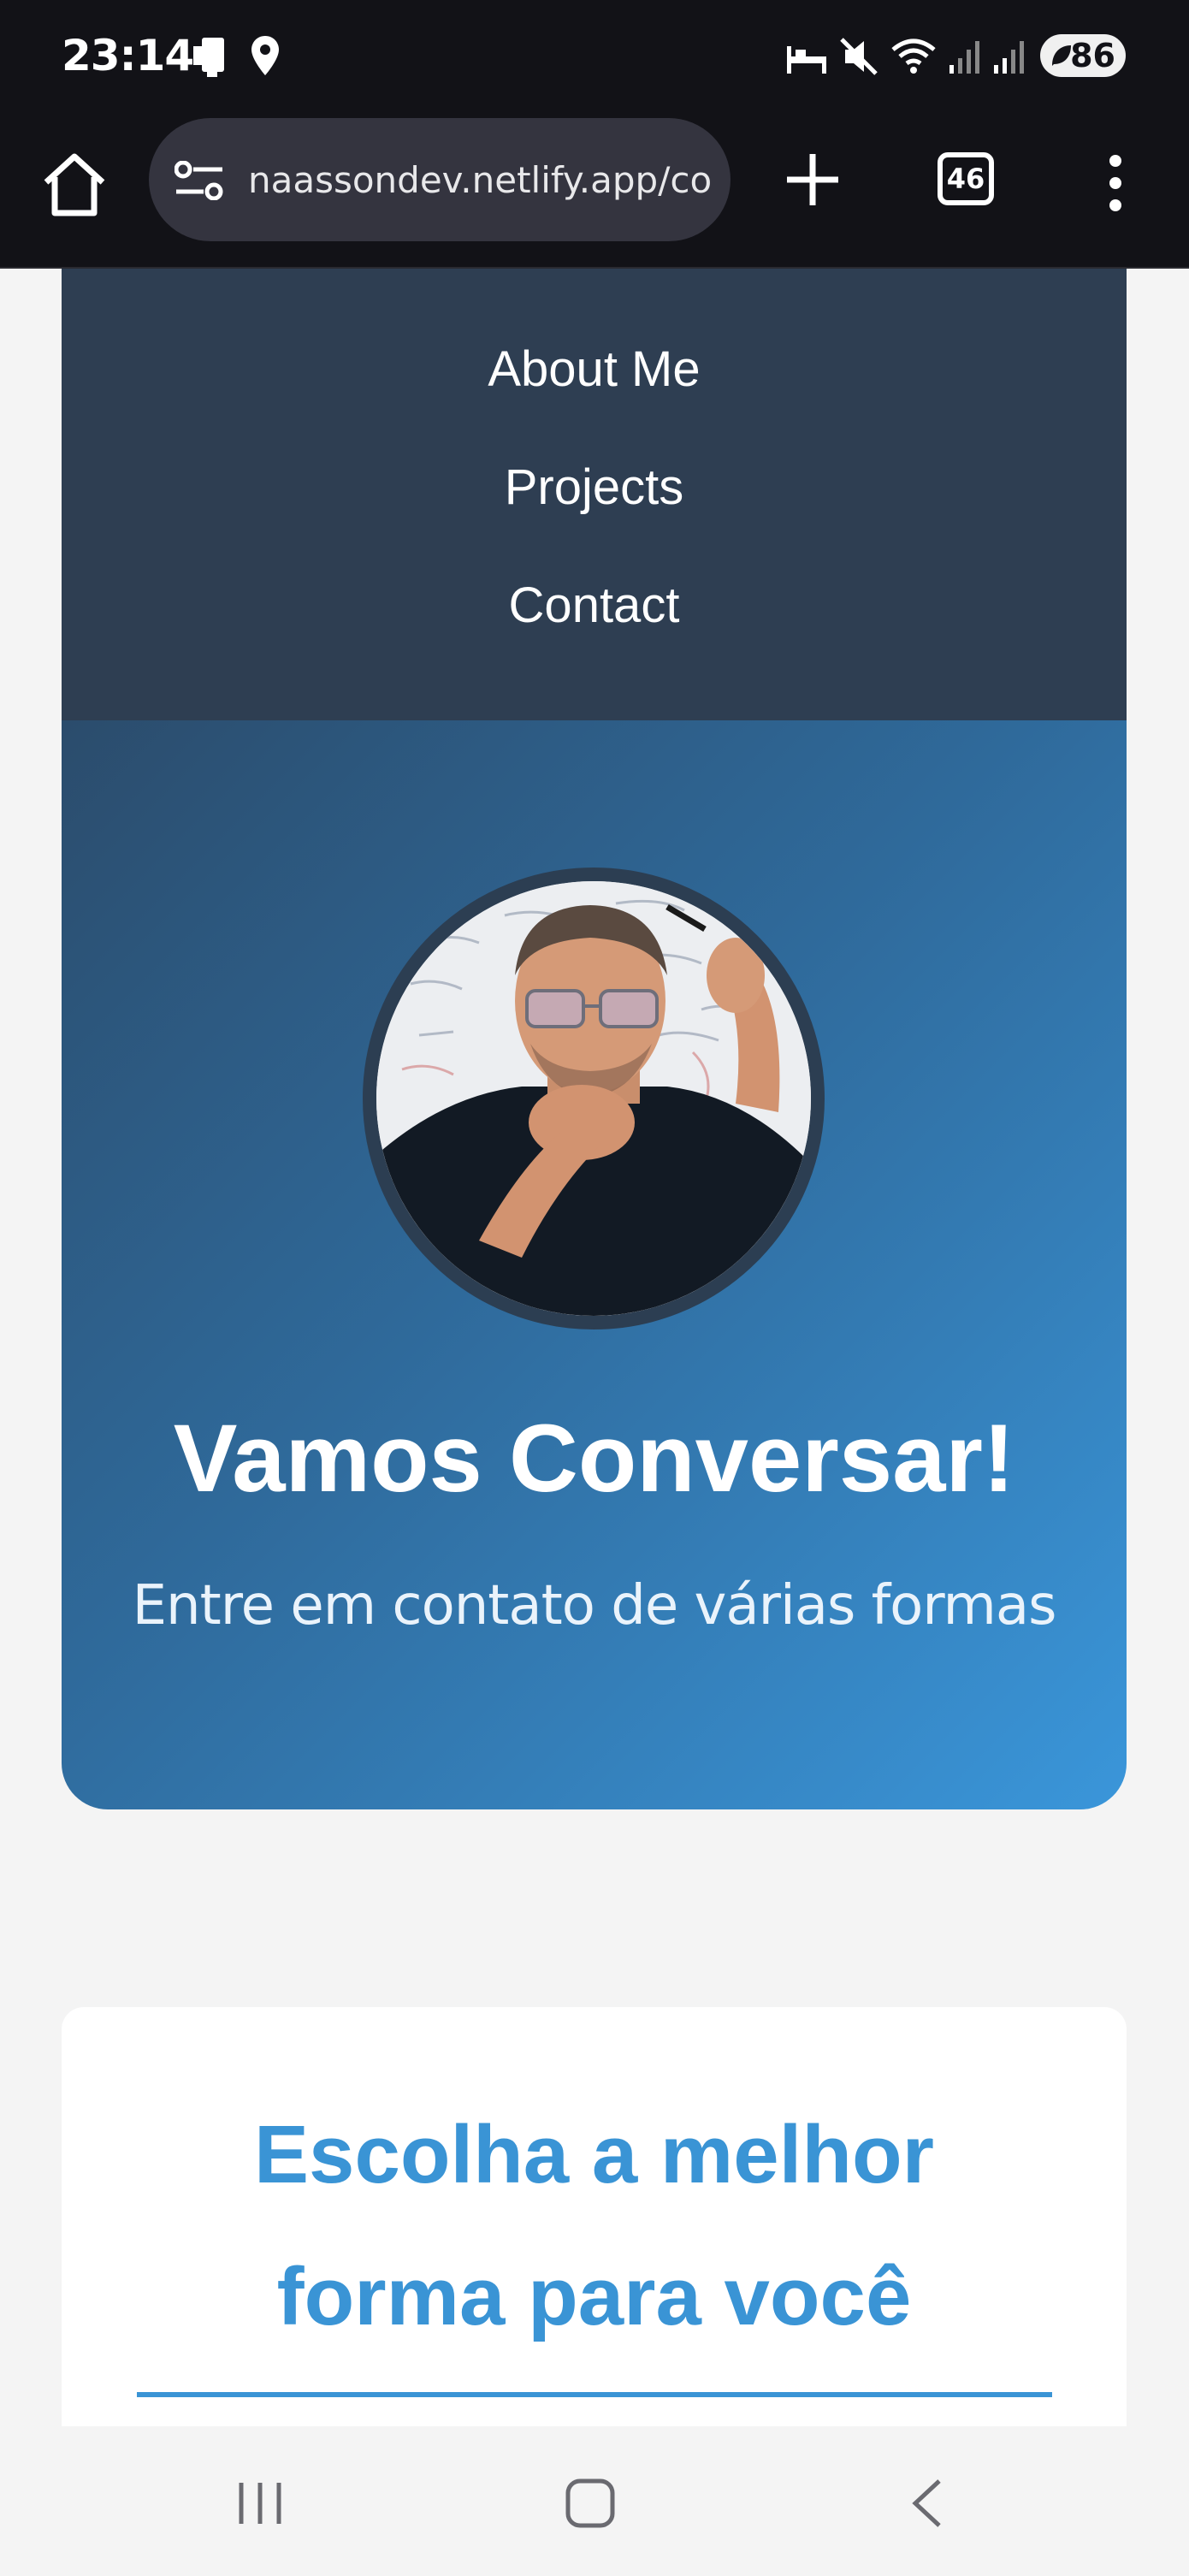 This screenshot has height=2576, width=1189. What do you see at coordinates (209, 57) in the screenshot?
I see `phone-sync-icon` at bounding box center [209, 57].